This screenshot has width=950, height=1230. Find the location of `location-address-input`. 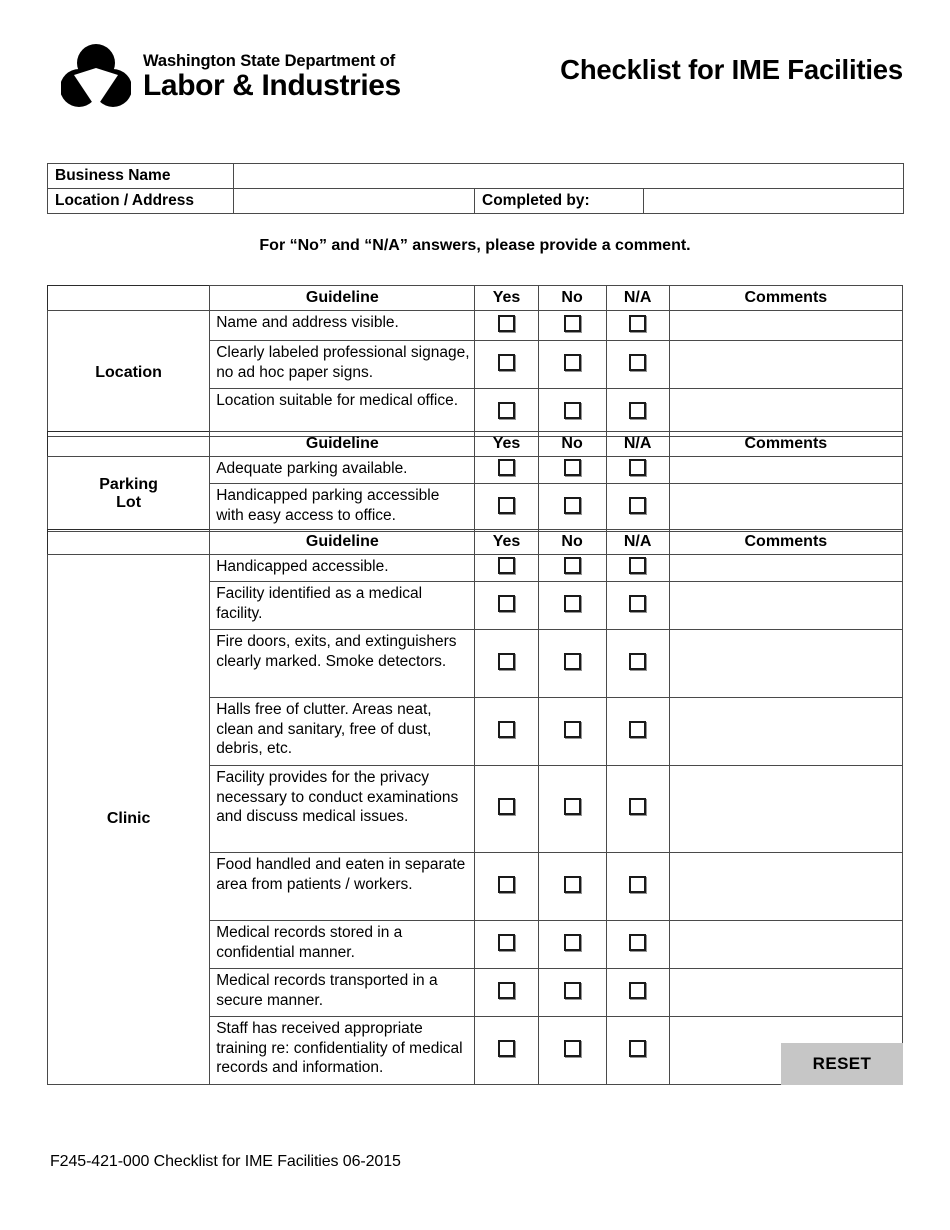

location-address-input is located at coordinates (354, 201).